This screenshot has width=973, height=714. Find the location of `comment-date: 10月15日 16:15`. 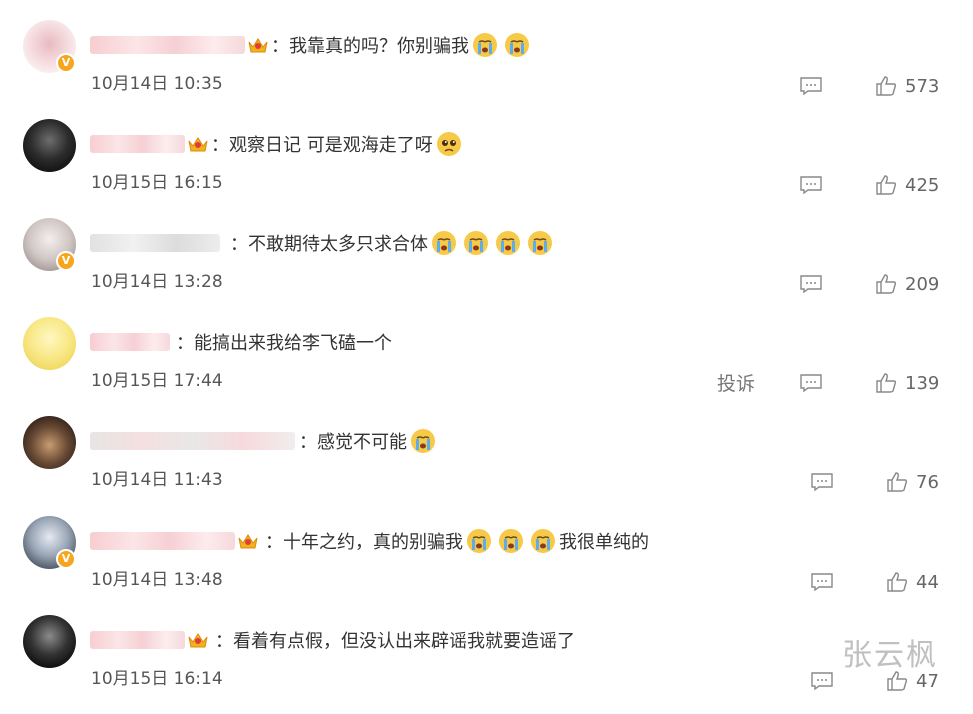

comment-date: 10月15日 16:15 is located at coordinates (157, 183).